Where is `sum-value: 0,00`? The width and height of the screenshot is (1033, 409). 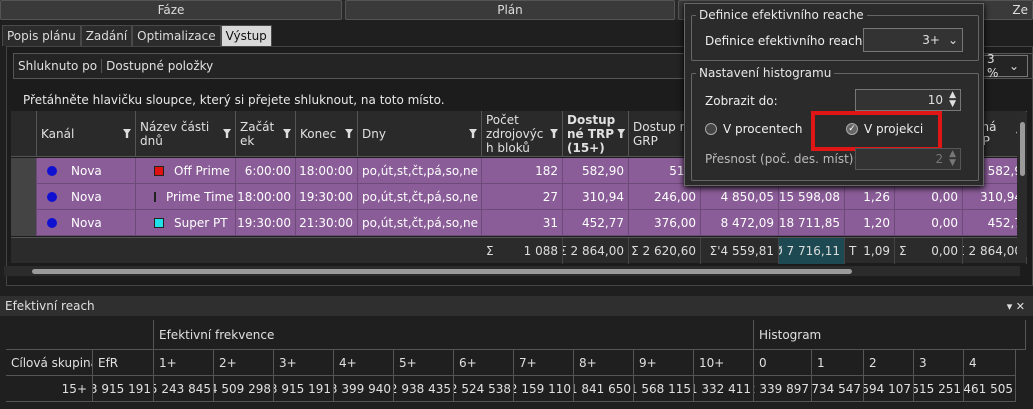
sum-value: 0,00 is located at coordinates (944, 251).